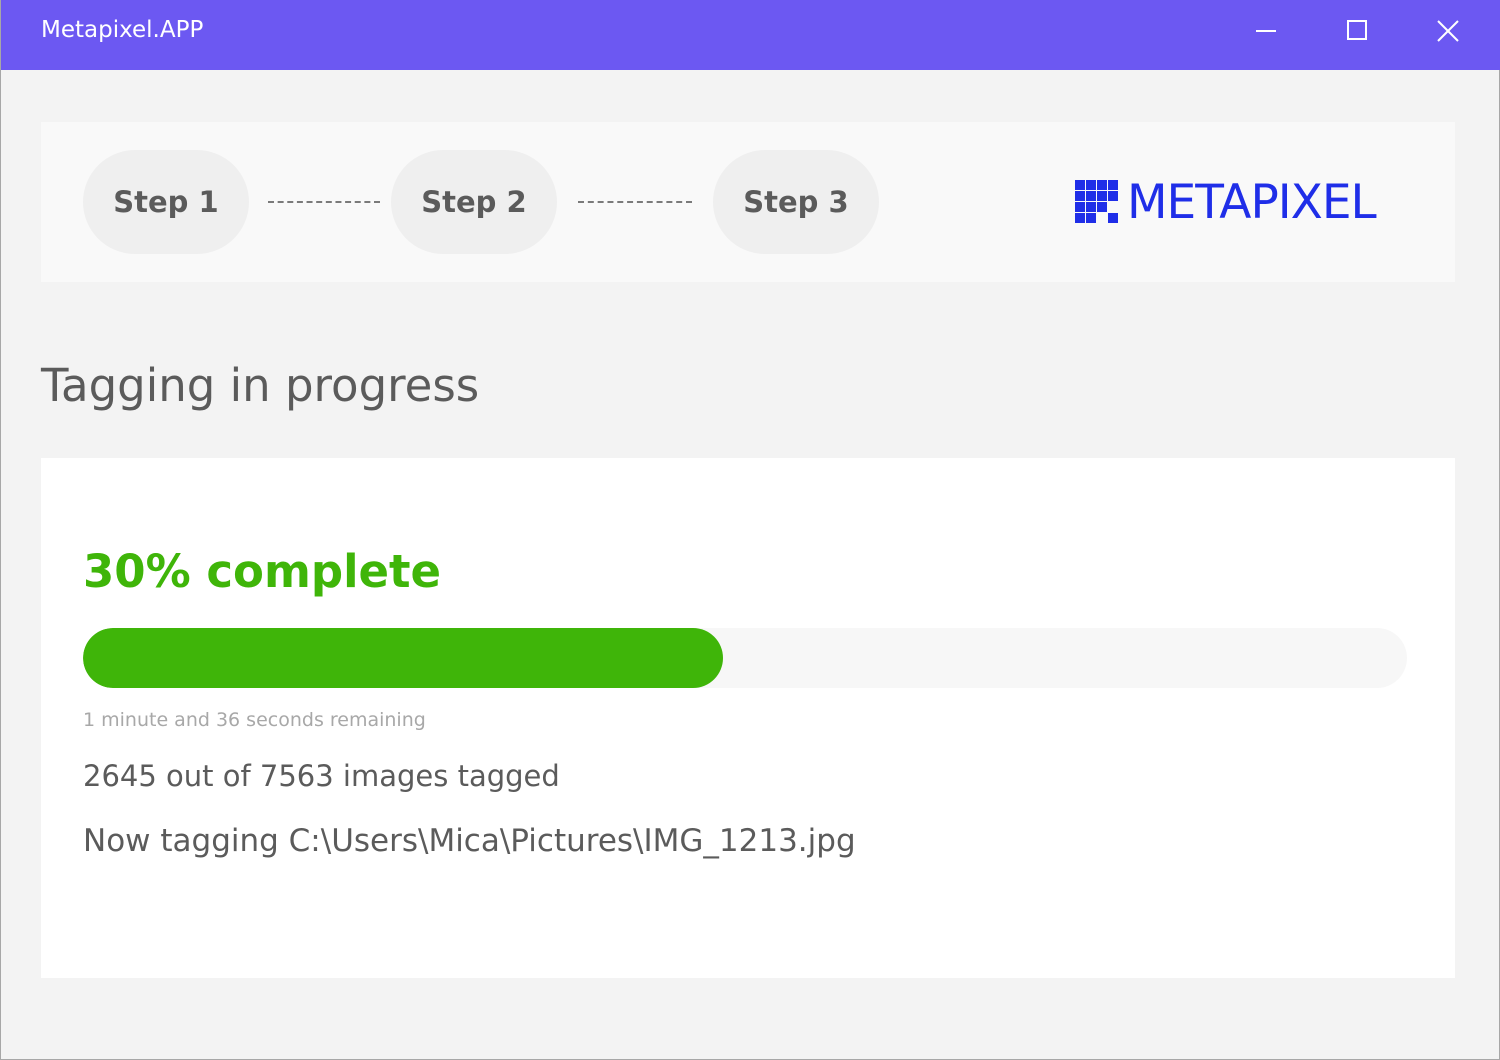 The height and width of the screenshot is (1060, 1500). Describe the element at coordinates (254, 720) in the screenshot. I see `time-remaining: 1 minute and 36 seconds remaining` at that location.